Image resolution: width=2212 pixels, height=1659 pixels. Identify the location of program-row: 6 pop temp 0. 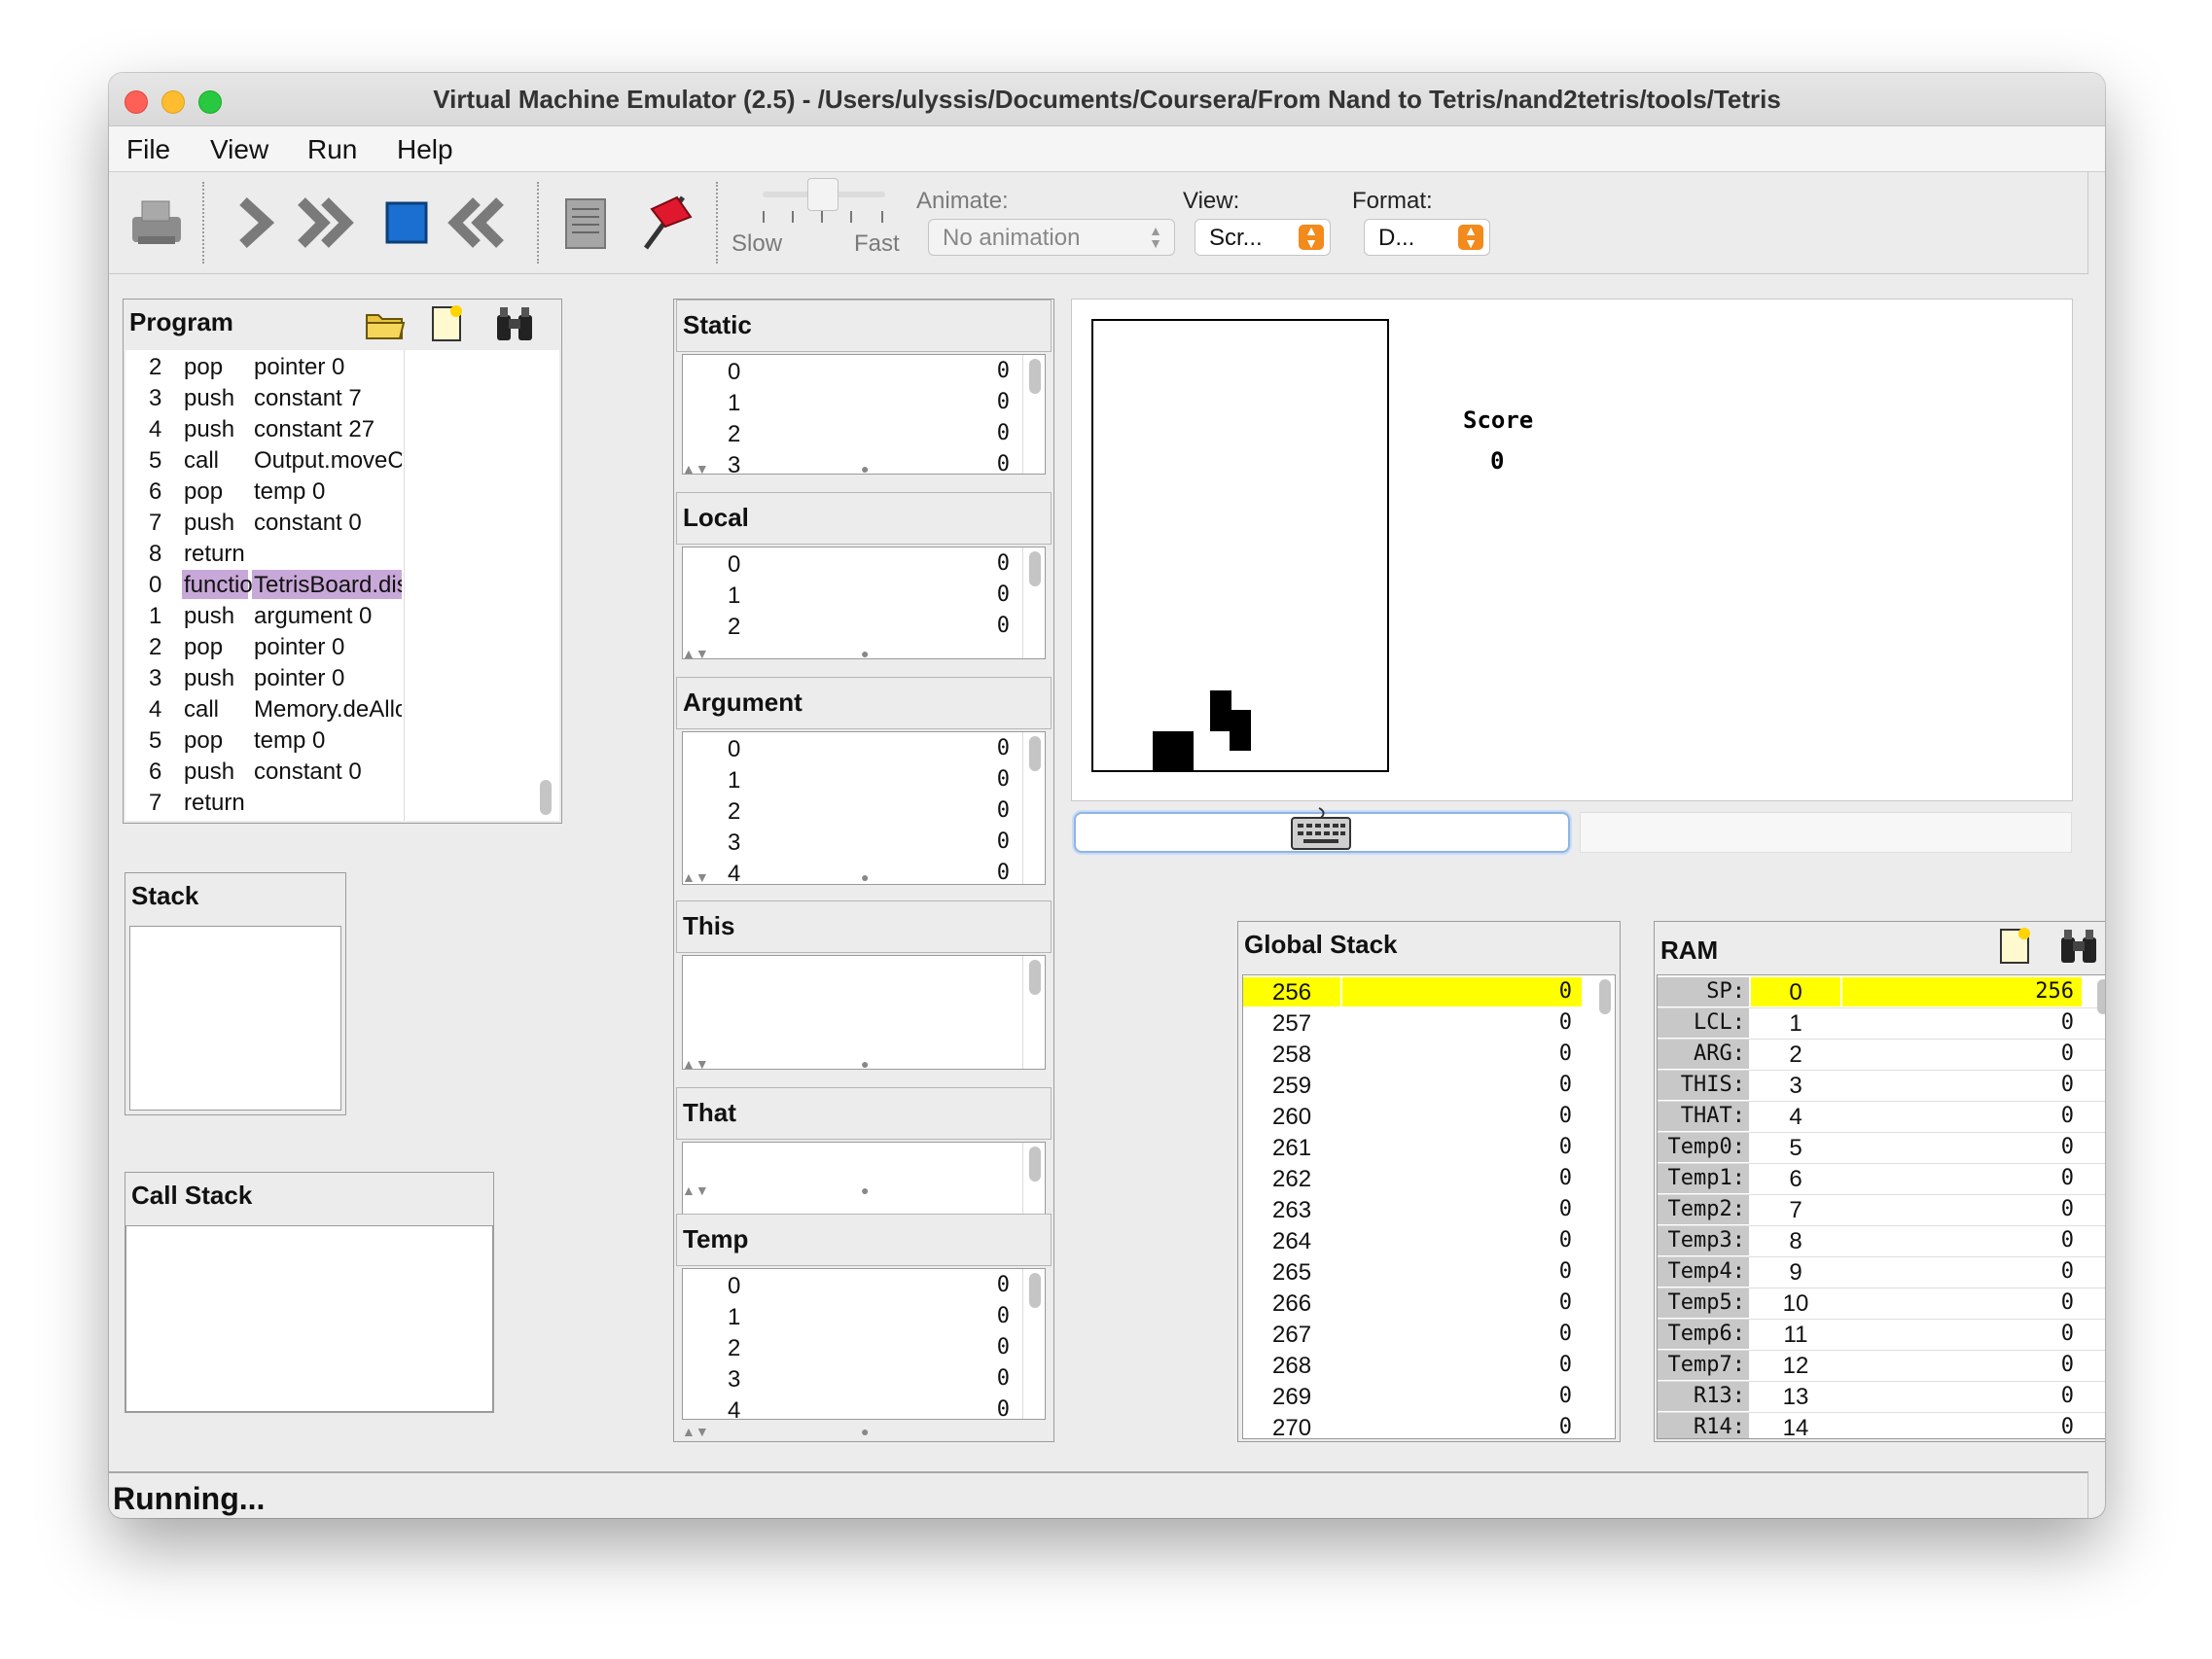
(342, 492).